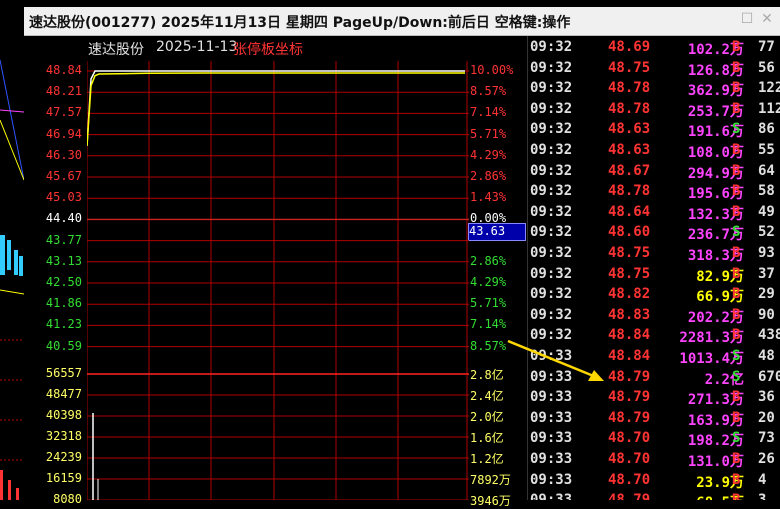 The width and height of the screenshot is (780, 509). Describe the element at coordinates (629, 88) in the screenshot. I see `tick-price: 48.78` at that location.